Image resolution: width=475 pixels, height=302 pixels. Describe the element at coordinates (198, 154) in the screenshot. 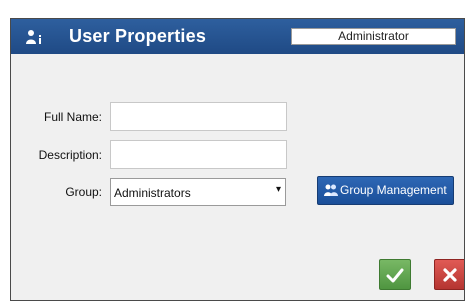

I see `description-input` at that location.